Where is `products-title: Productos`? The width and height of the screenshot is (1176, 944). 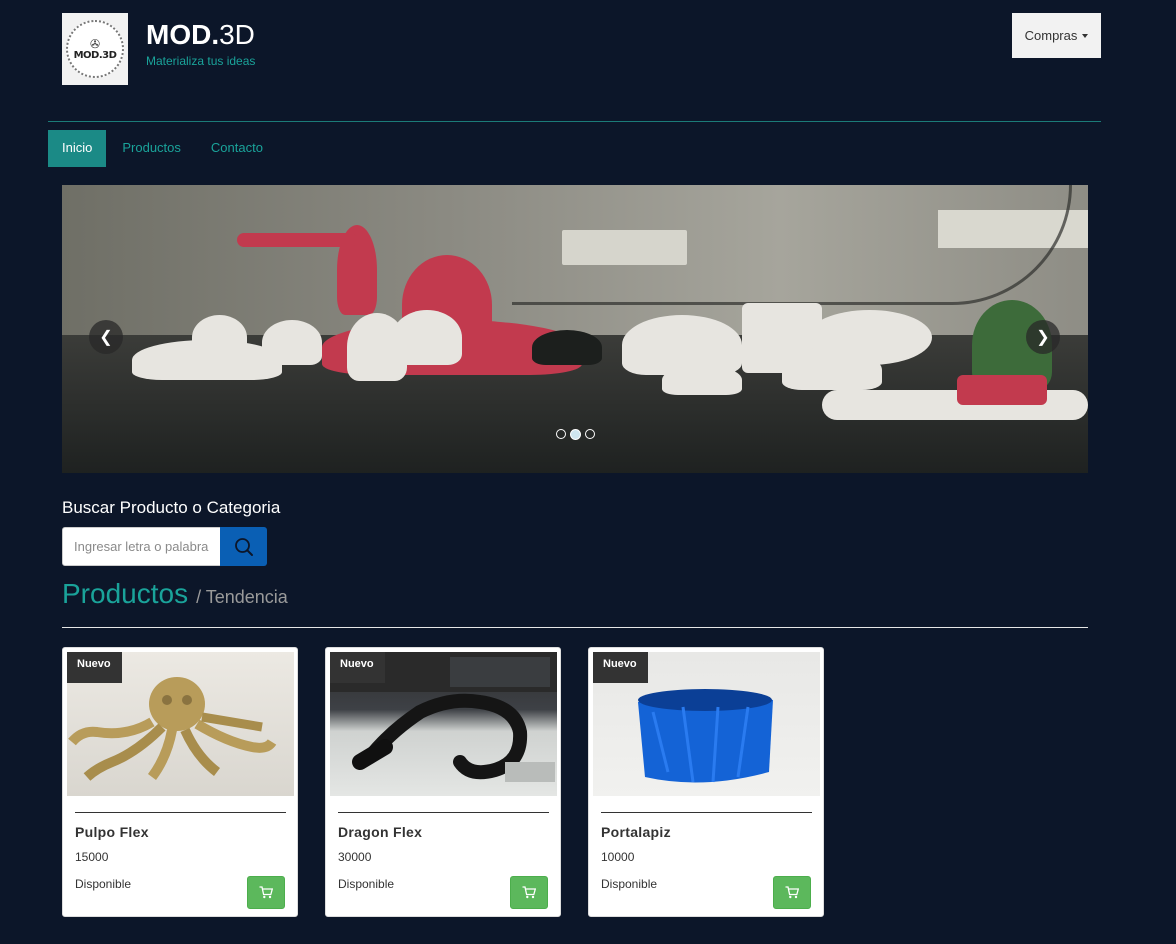 products-title: Productos is located at coordinates (125, 593).